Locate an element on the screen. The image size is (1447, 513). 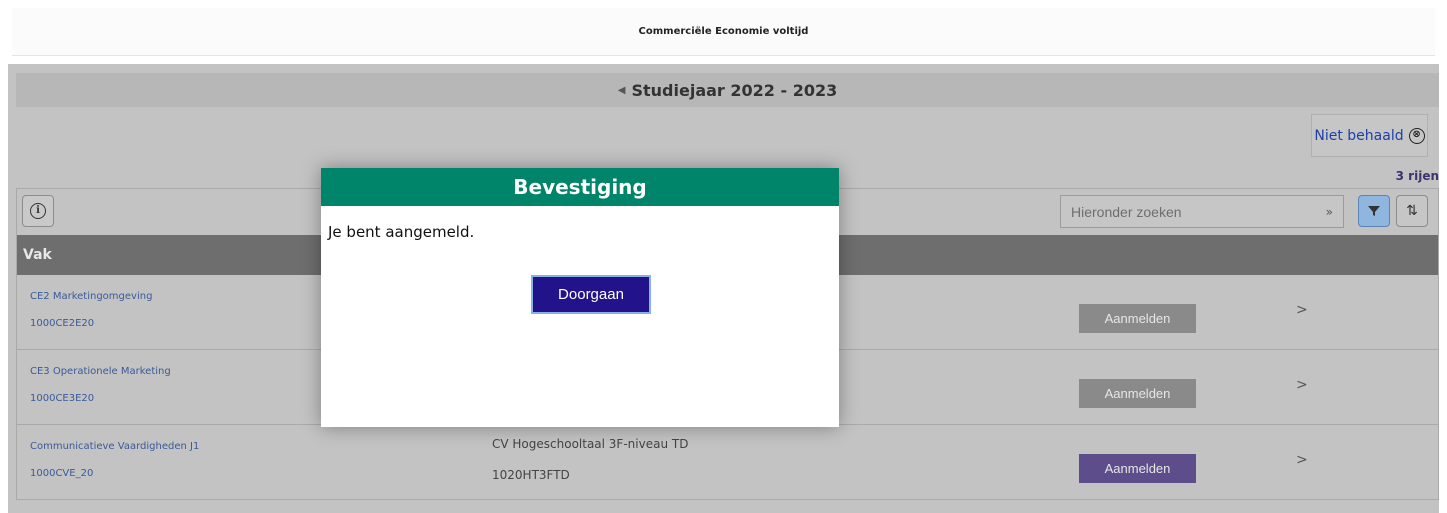
filter-chip-niet-behaald: Niet behaald ⊗ is located at coordinates (1369, 135).